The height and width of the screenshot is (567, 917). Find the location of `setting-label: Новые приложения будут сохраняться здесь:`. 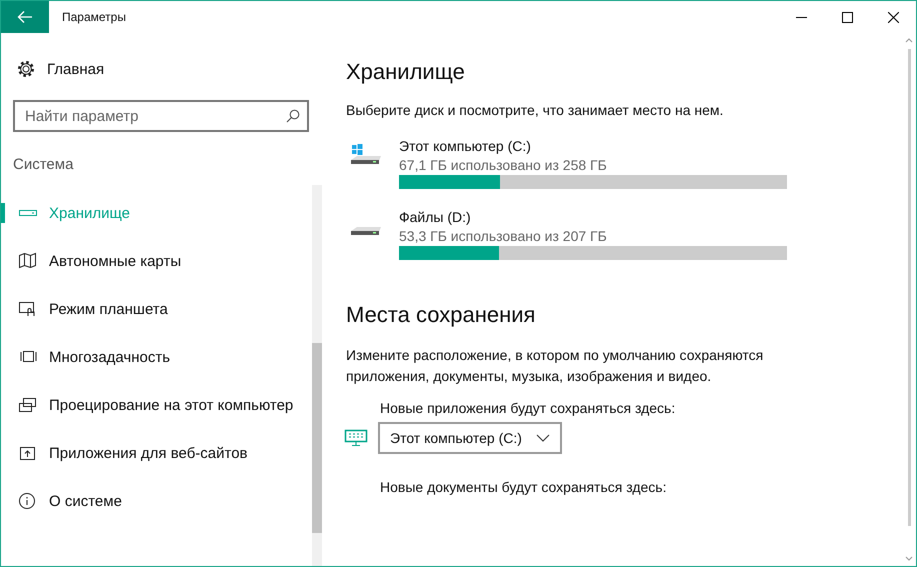

setting-label: Новые приложения будут сохраняться здесь: is located at coordinates (528, 408).